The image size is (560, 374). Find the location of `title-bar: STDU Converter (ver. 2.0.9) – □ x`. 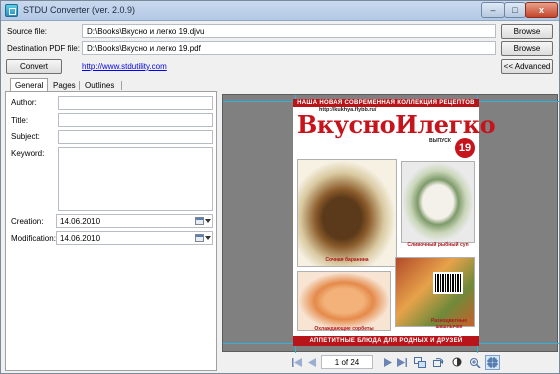

title-bar: STDU Converter (ver. 2.0.9) – □ x is located at coordinates (280, 11).